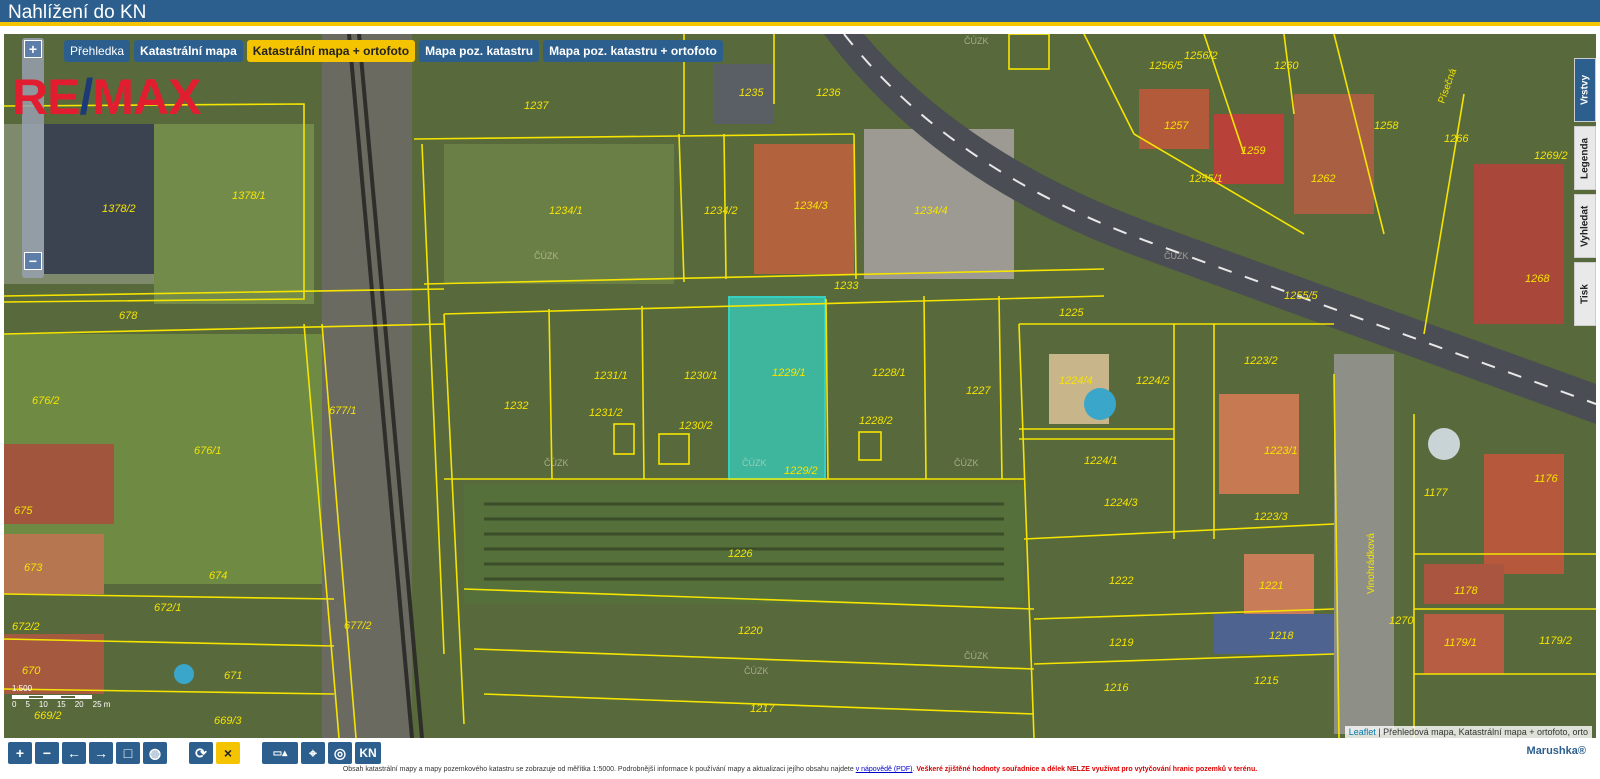 This screenshot has width=1600, height=779. What do you see at coordinates (46, 401) in the screenshot?
I see `parcel-label: 676/2` at bounding box center [46, 401].